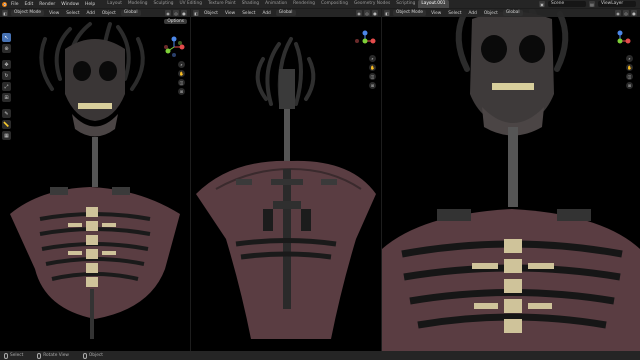  Describe the element at coordinates (276, 4) in the screenshot. I see `tab-animation: Animation` at that location.